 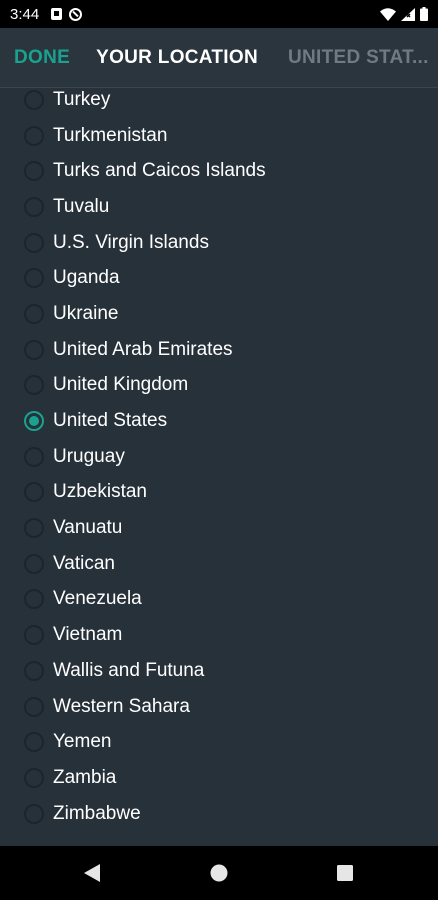 I want to click on country-item: Vanuatu, so click(x=219, y=528).